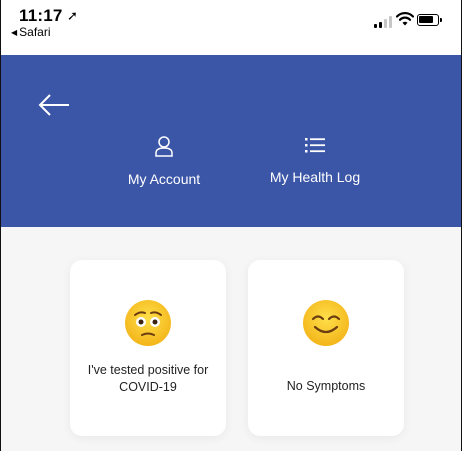  Describe the element at coordinates (315, 177) in the screenshot. I see `my-health-log-label: My Health Log` at that location.